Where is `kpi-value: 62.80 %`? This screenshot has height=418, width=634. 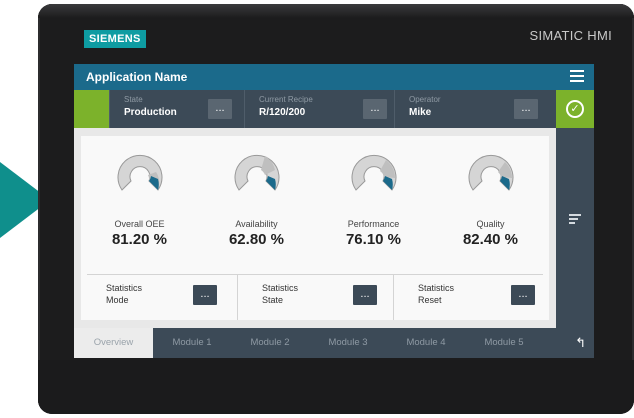
kpi-value: 62.80 % is located at coordinates (256, 239).